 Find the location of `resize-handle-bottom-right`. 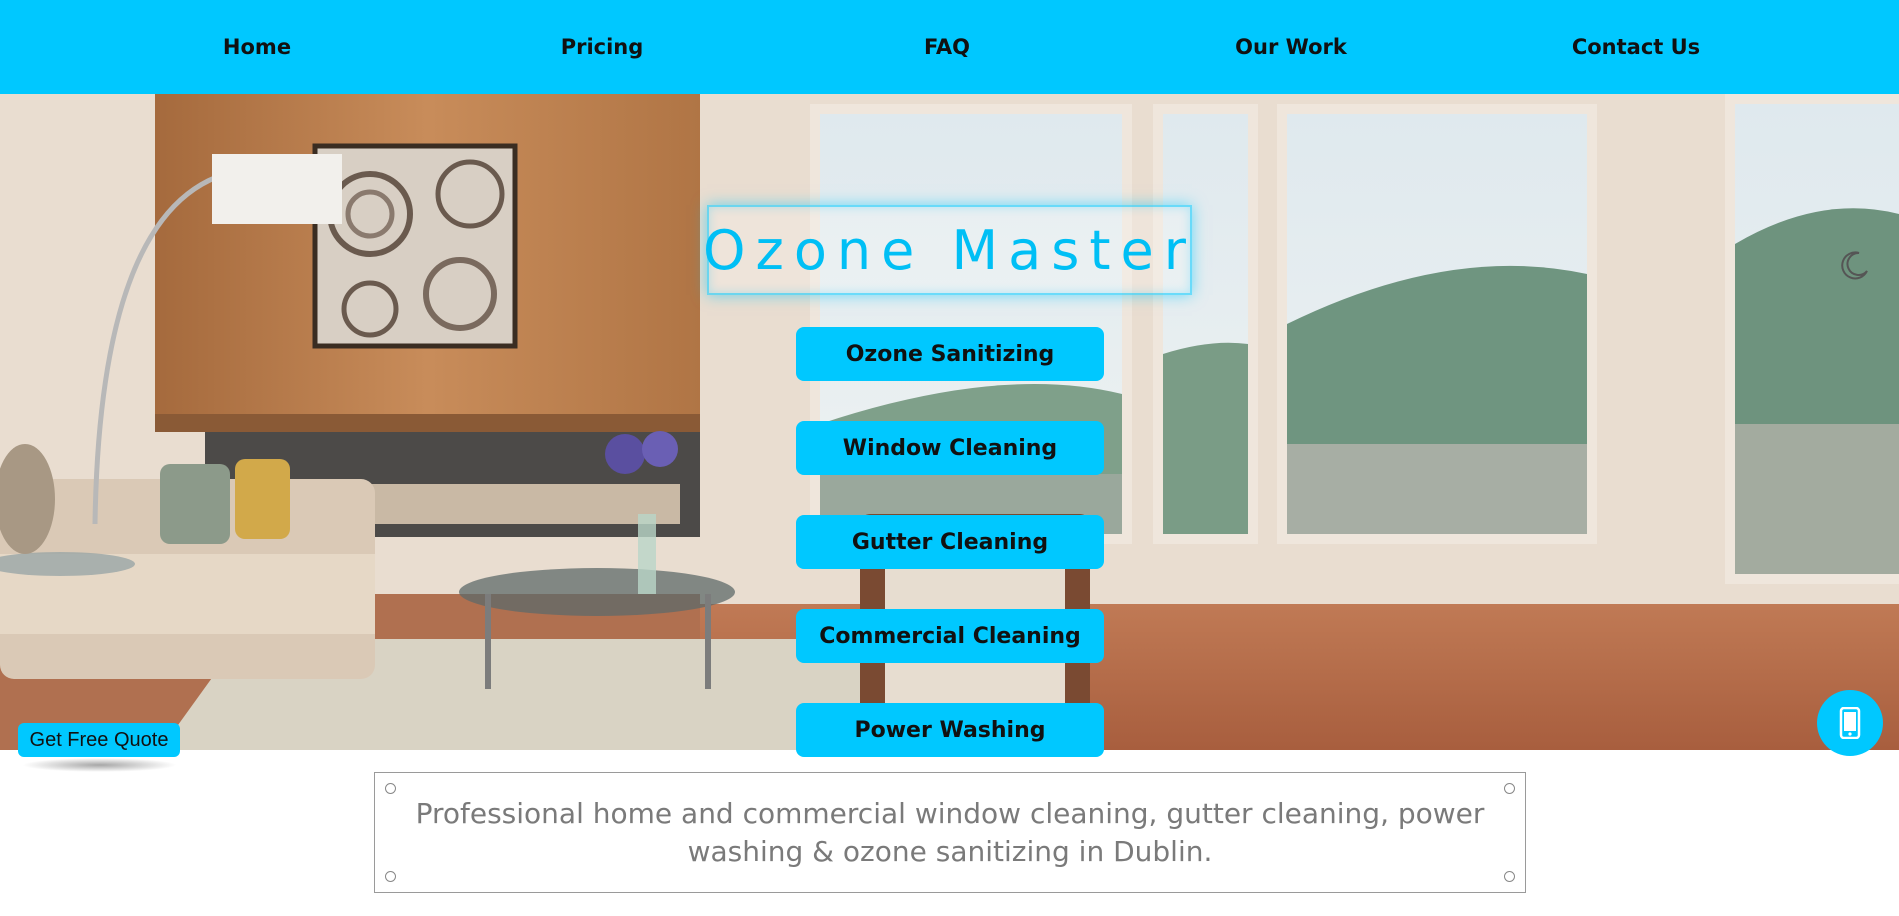

resize-handle-bottom-right is located at coordinates (1509, 876).